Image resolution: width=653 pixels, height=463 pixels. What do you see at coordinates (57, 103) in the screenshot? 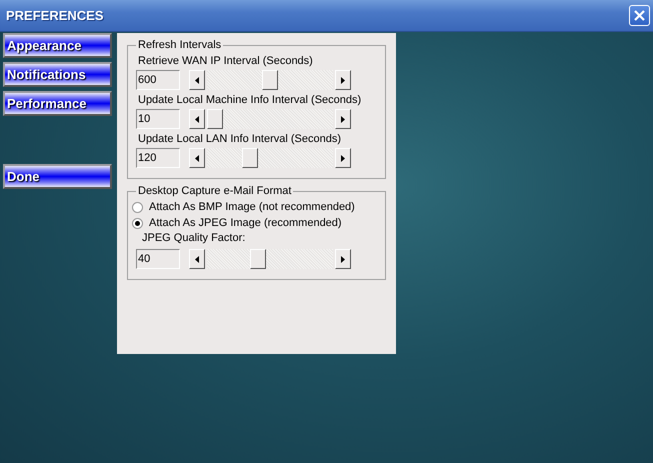
I see `sidebar-button: Performance` at bounding box center [57, 103].